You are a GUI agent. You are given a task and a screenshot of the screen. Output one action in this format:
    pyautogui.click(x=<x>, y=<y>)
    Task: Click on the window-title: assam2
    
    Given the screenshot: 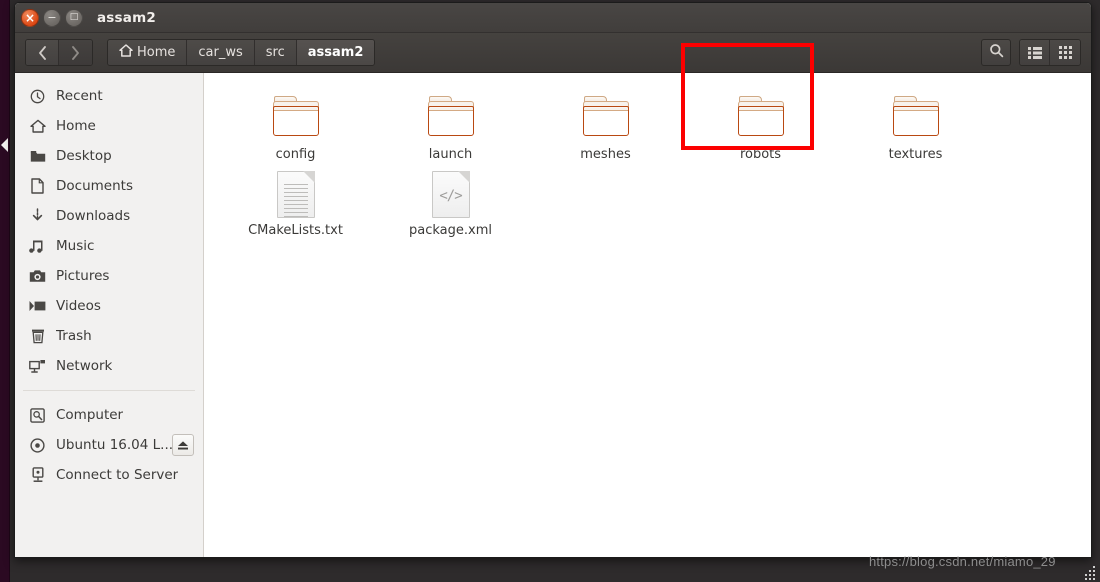 What is the action you would take?
    pyautogui.click(x=126, y=17)
    